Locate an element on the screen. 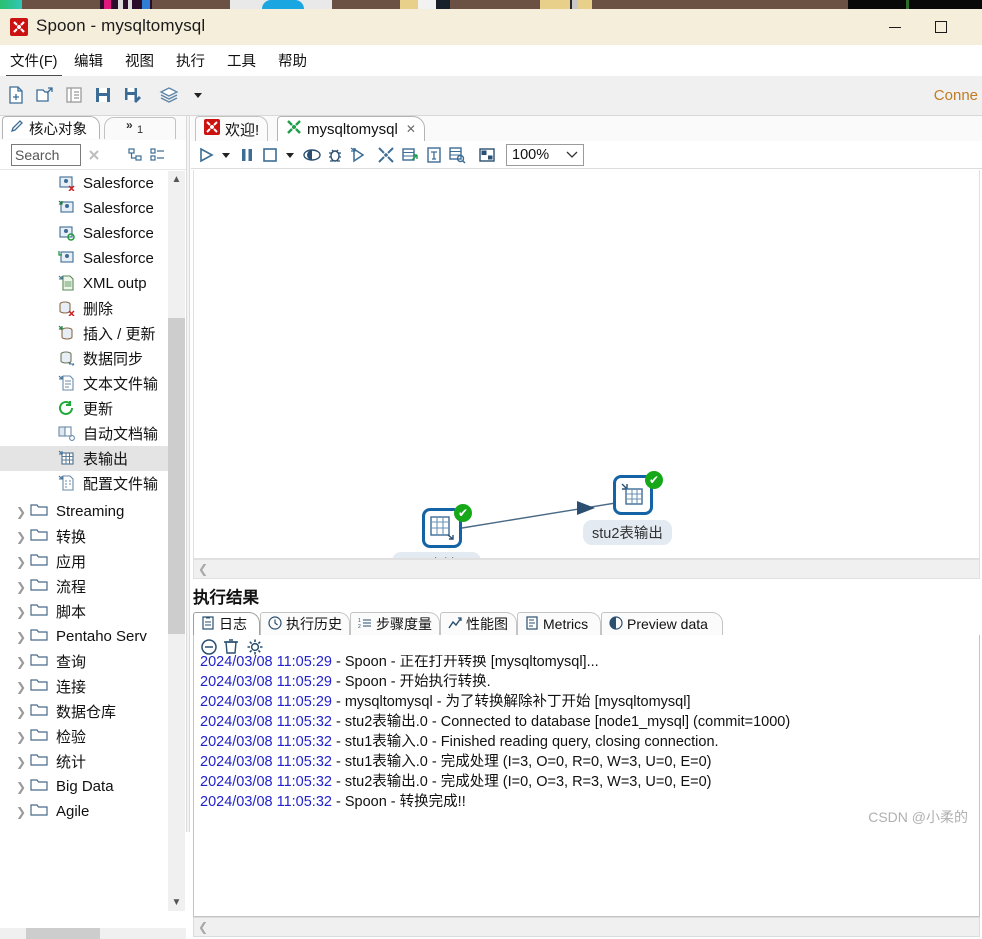  palette-step-text-file-output: 文本文件输 is located at coordinates (85, 383).